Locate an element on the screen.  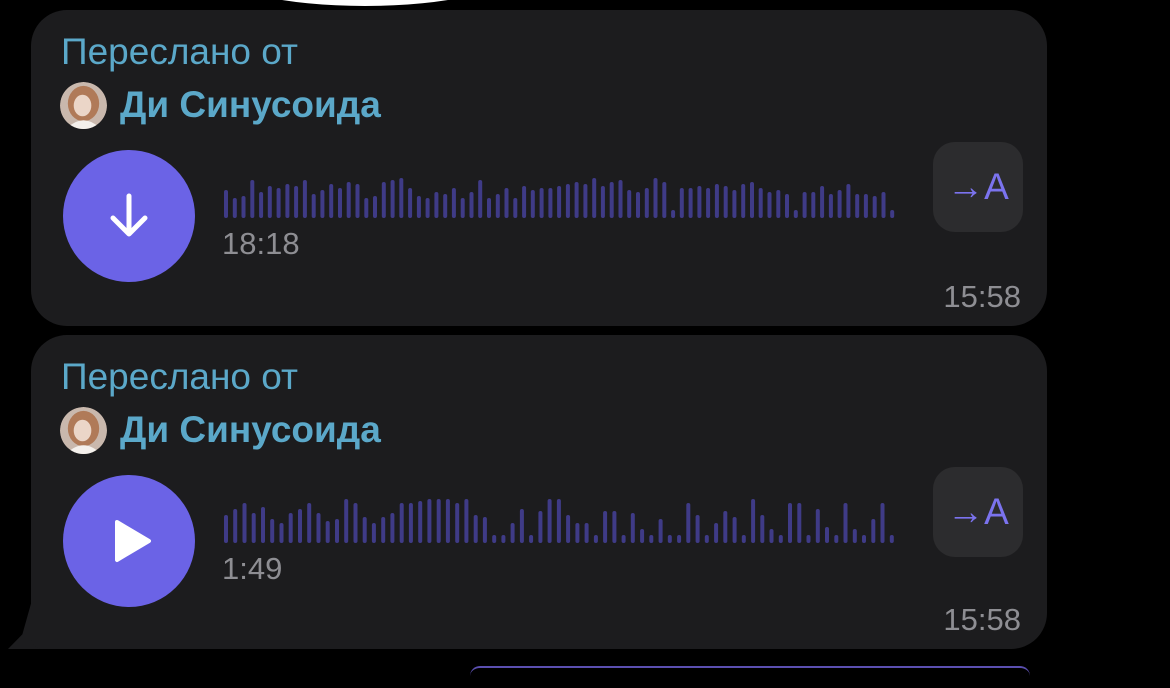
play-button is located at coordinates (129, 541).